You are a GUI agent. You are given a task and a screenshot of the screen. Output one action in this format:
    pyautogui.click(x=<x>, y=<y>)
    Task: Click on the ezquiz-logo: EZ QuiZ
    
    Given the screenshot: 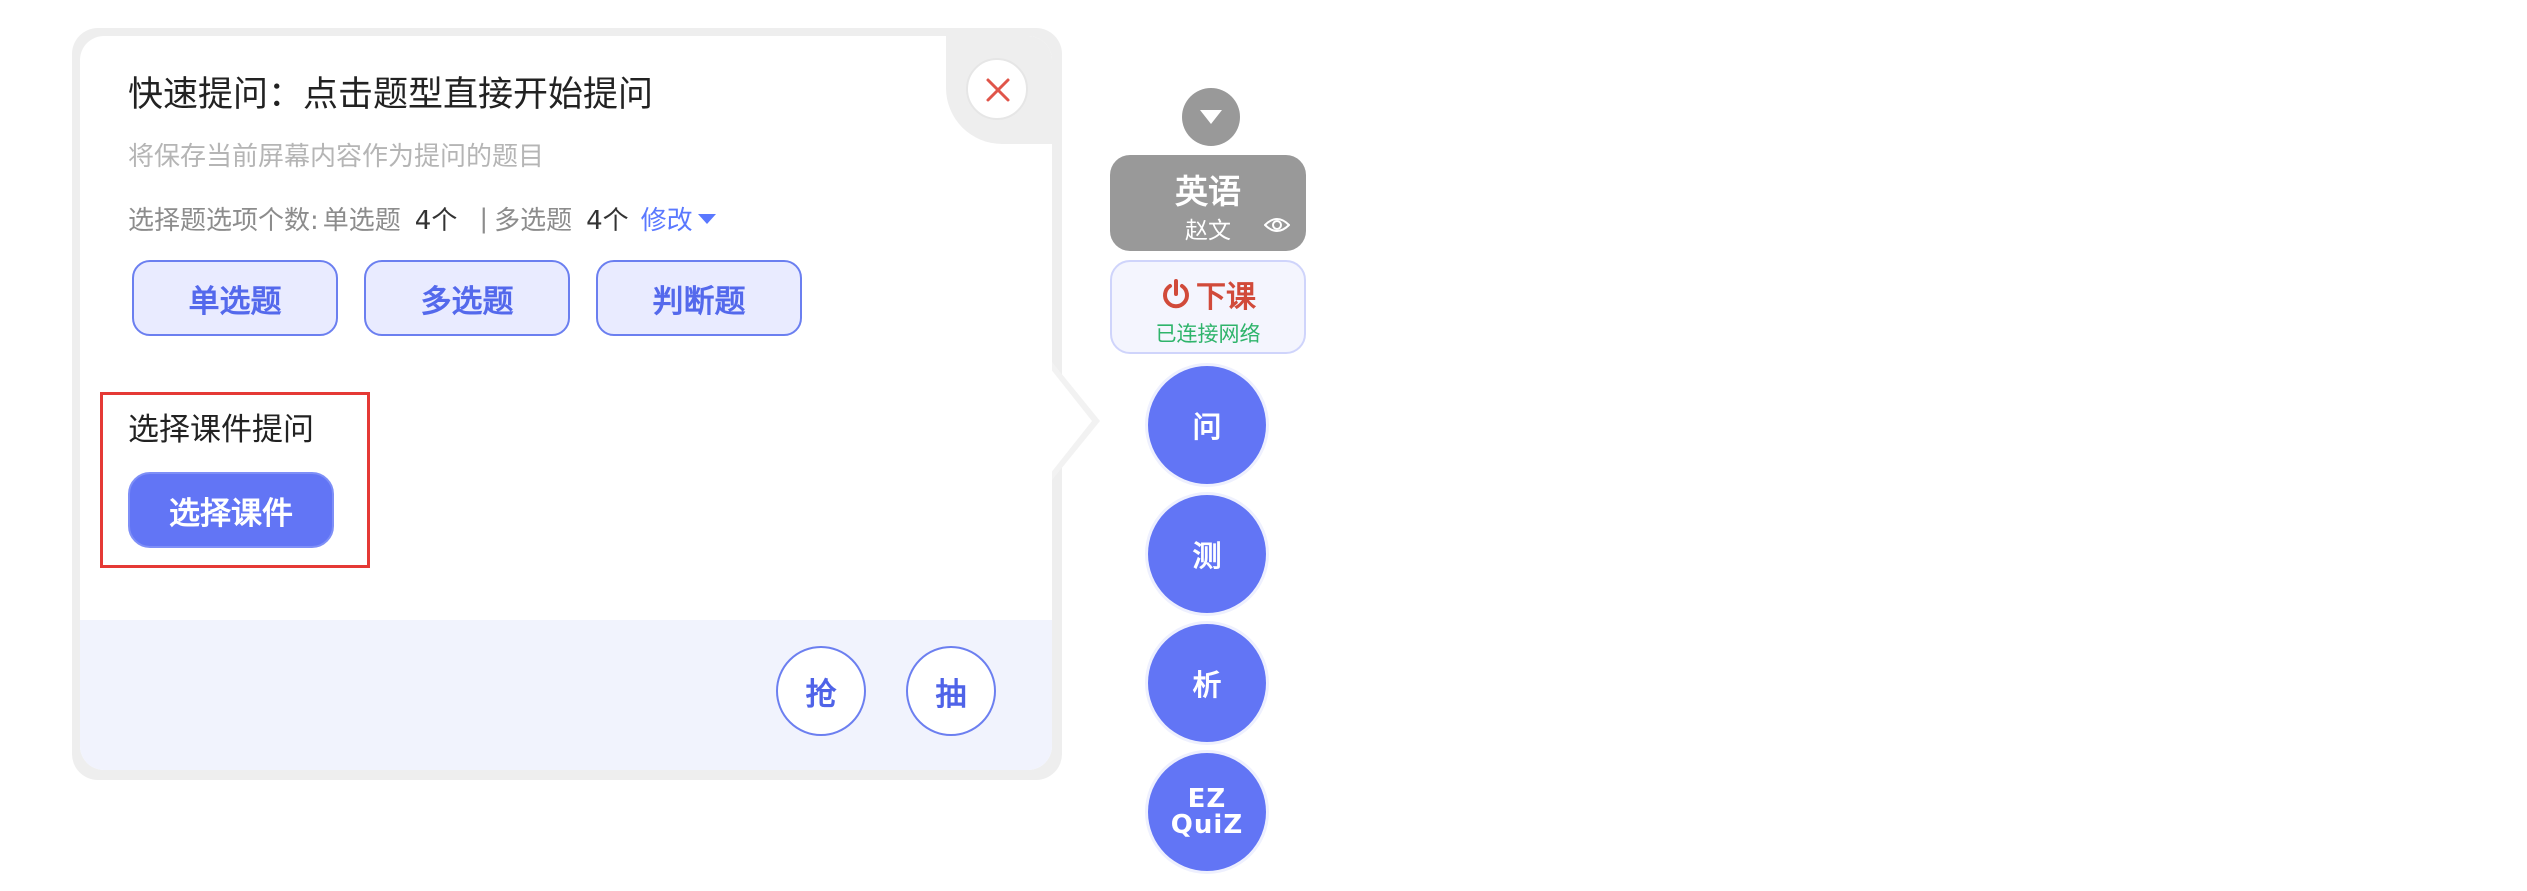 What is the action you would take?
    pyautogui.click(x=1207, y=812)
    